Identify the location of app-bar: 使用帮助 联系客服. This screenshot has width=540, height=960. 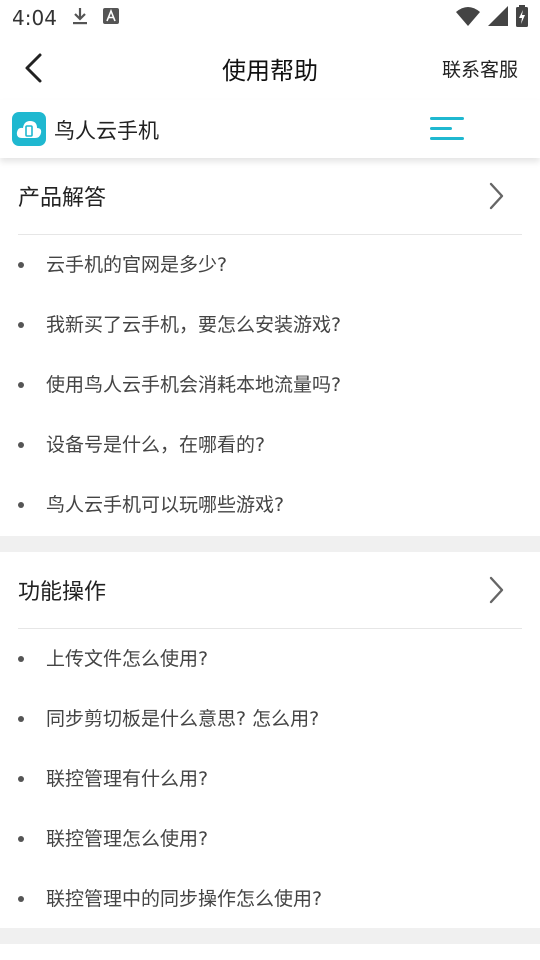
(270, 68).